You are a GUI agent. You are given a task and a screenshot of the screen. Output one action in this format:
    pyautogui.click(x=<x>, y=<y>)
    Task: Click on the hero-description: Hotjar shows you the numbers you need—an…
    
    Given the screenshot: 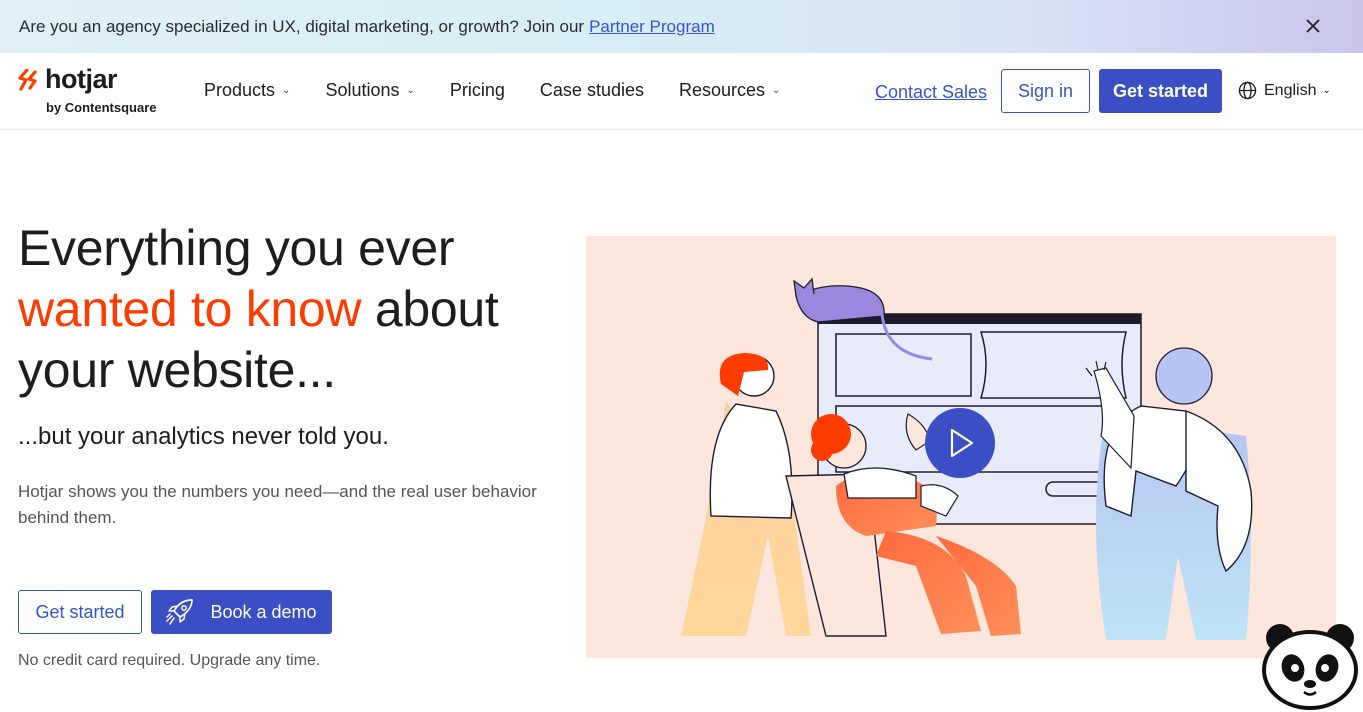 What is the action you would take?
    pyautogui.click(x=277, y=504)
    